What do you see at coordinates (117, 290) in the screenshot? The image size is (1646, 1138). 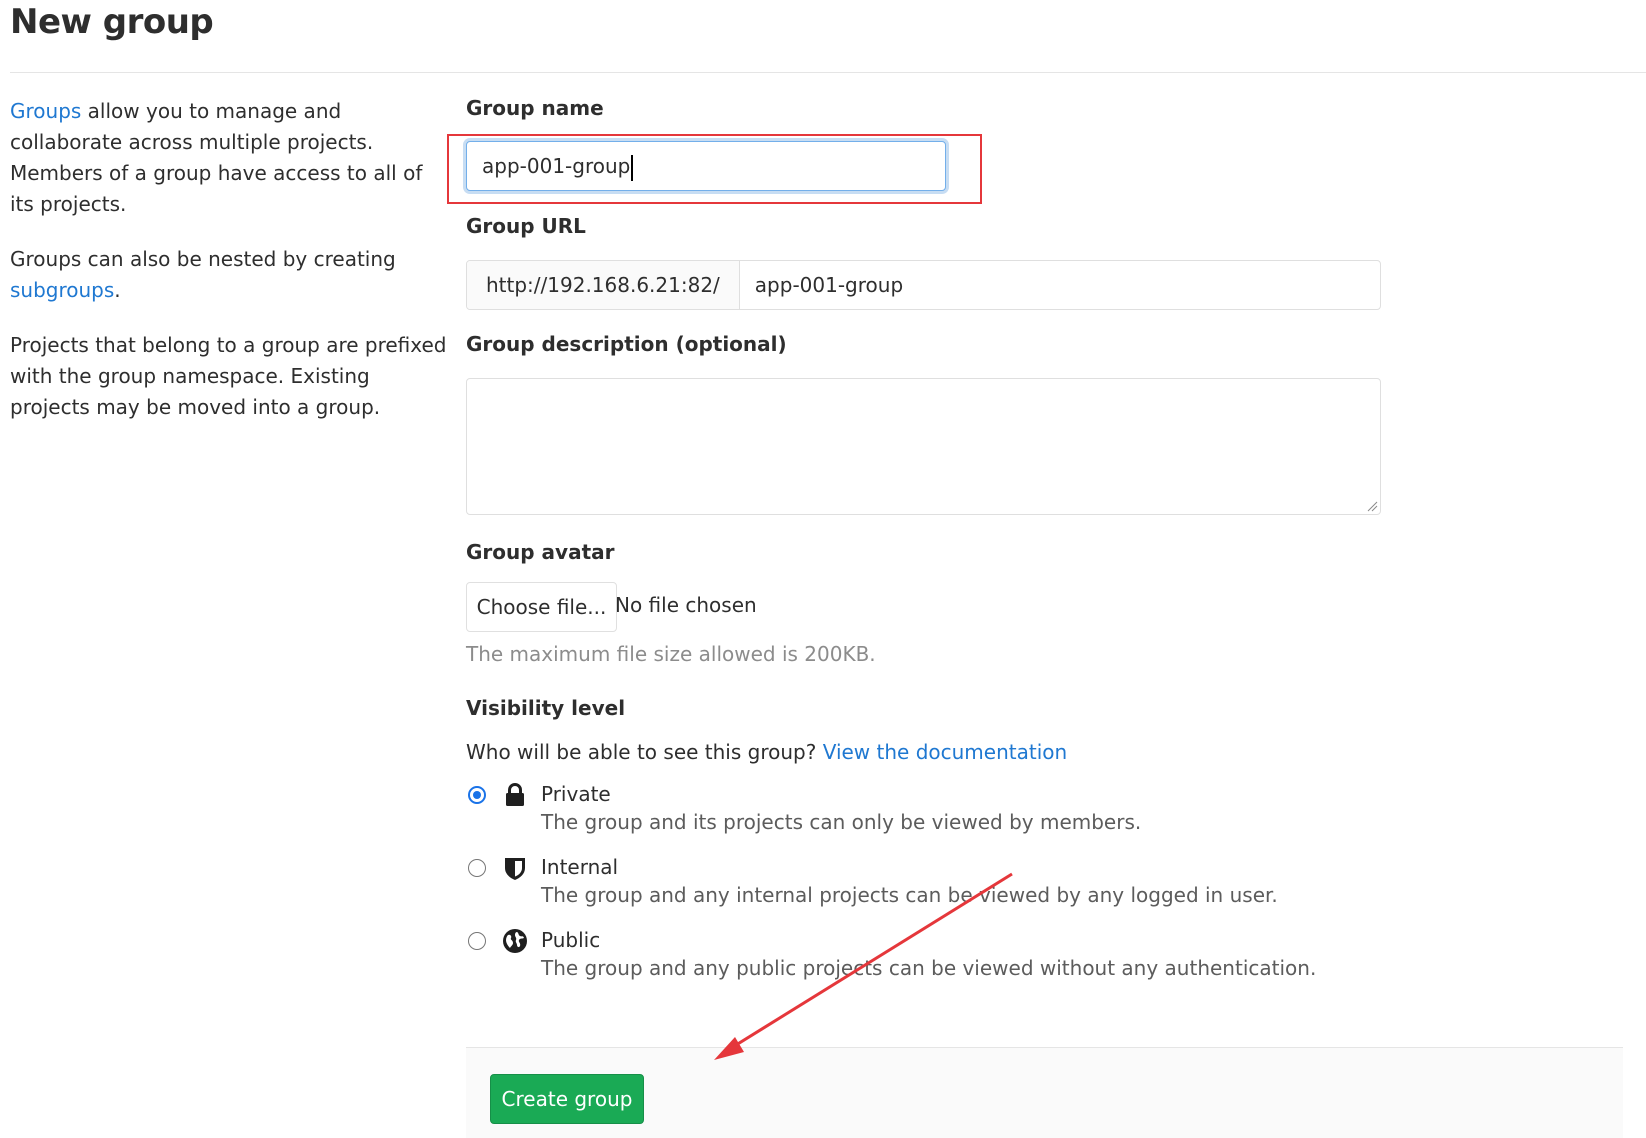 I see `help-text-period: .` at bounding box center [117, 290].